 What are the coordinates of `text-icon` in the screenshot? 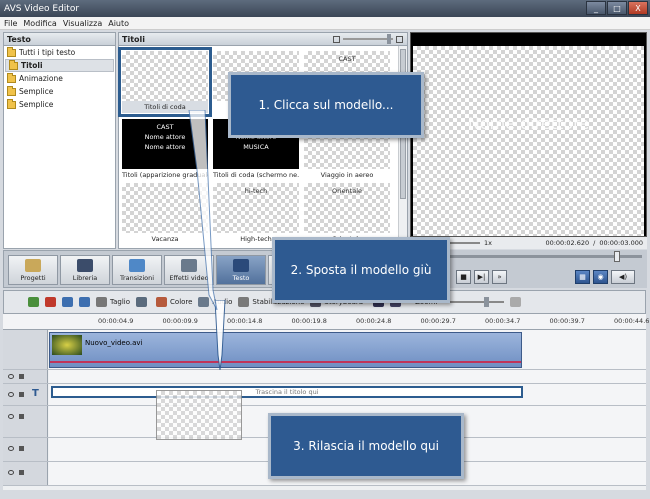 It's located at (241, 265).